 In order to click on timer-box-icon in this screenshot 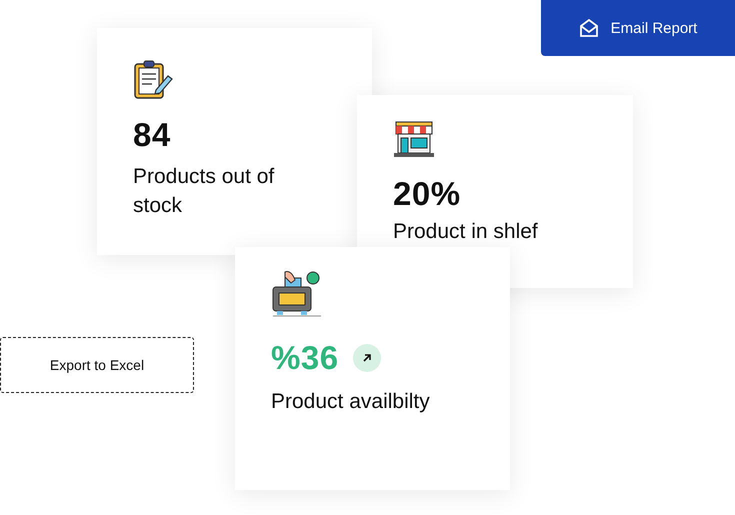, I will do `click(297, 294)`.